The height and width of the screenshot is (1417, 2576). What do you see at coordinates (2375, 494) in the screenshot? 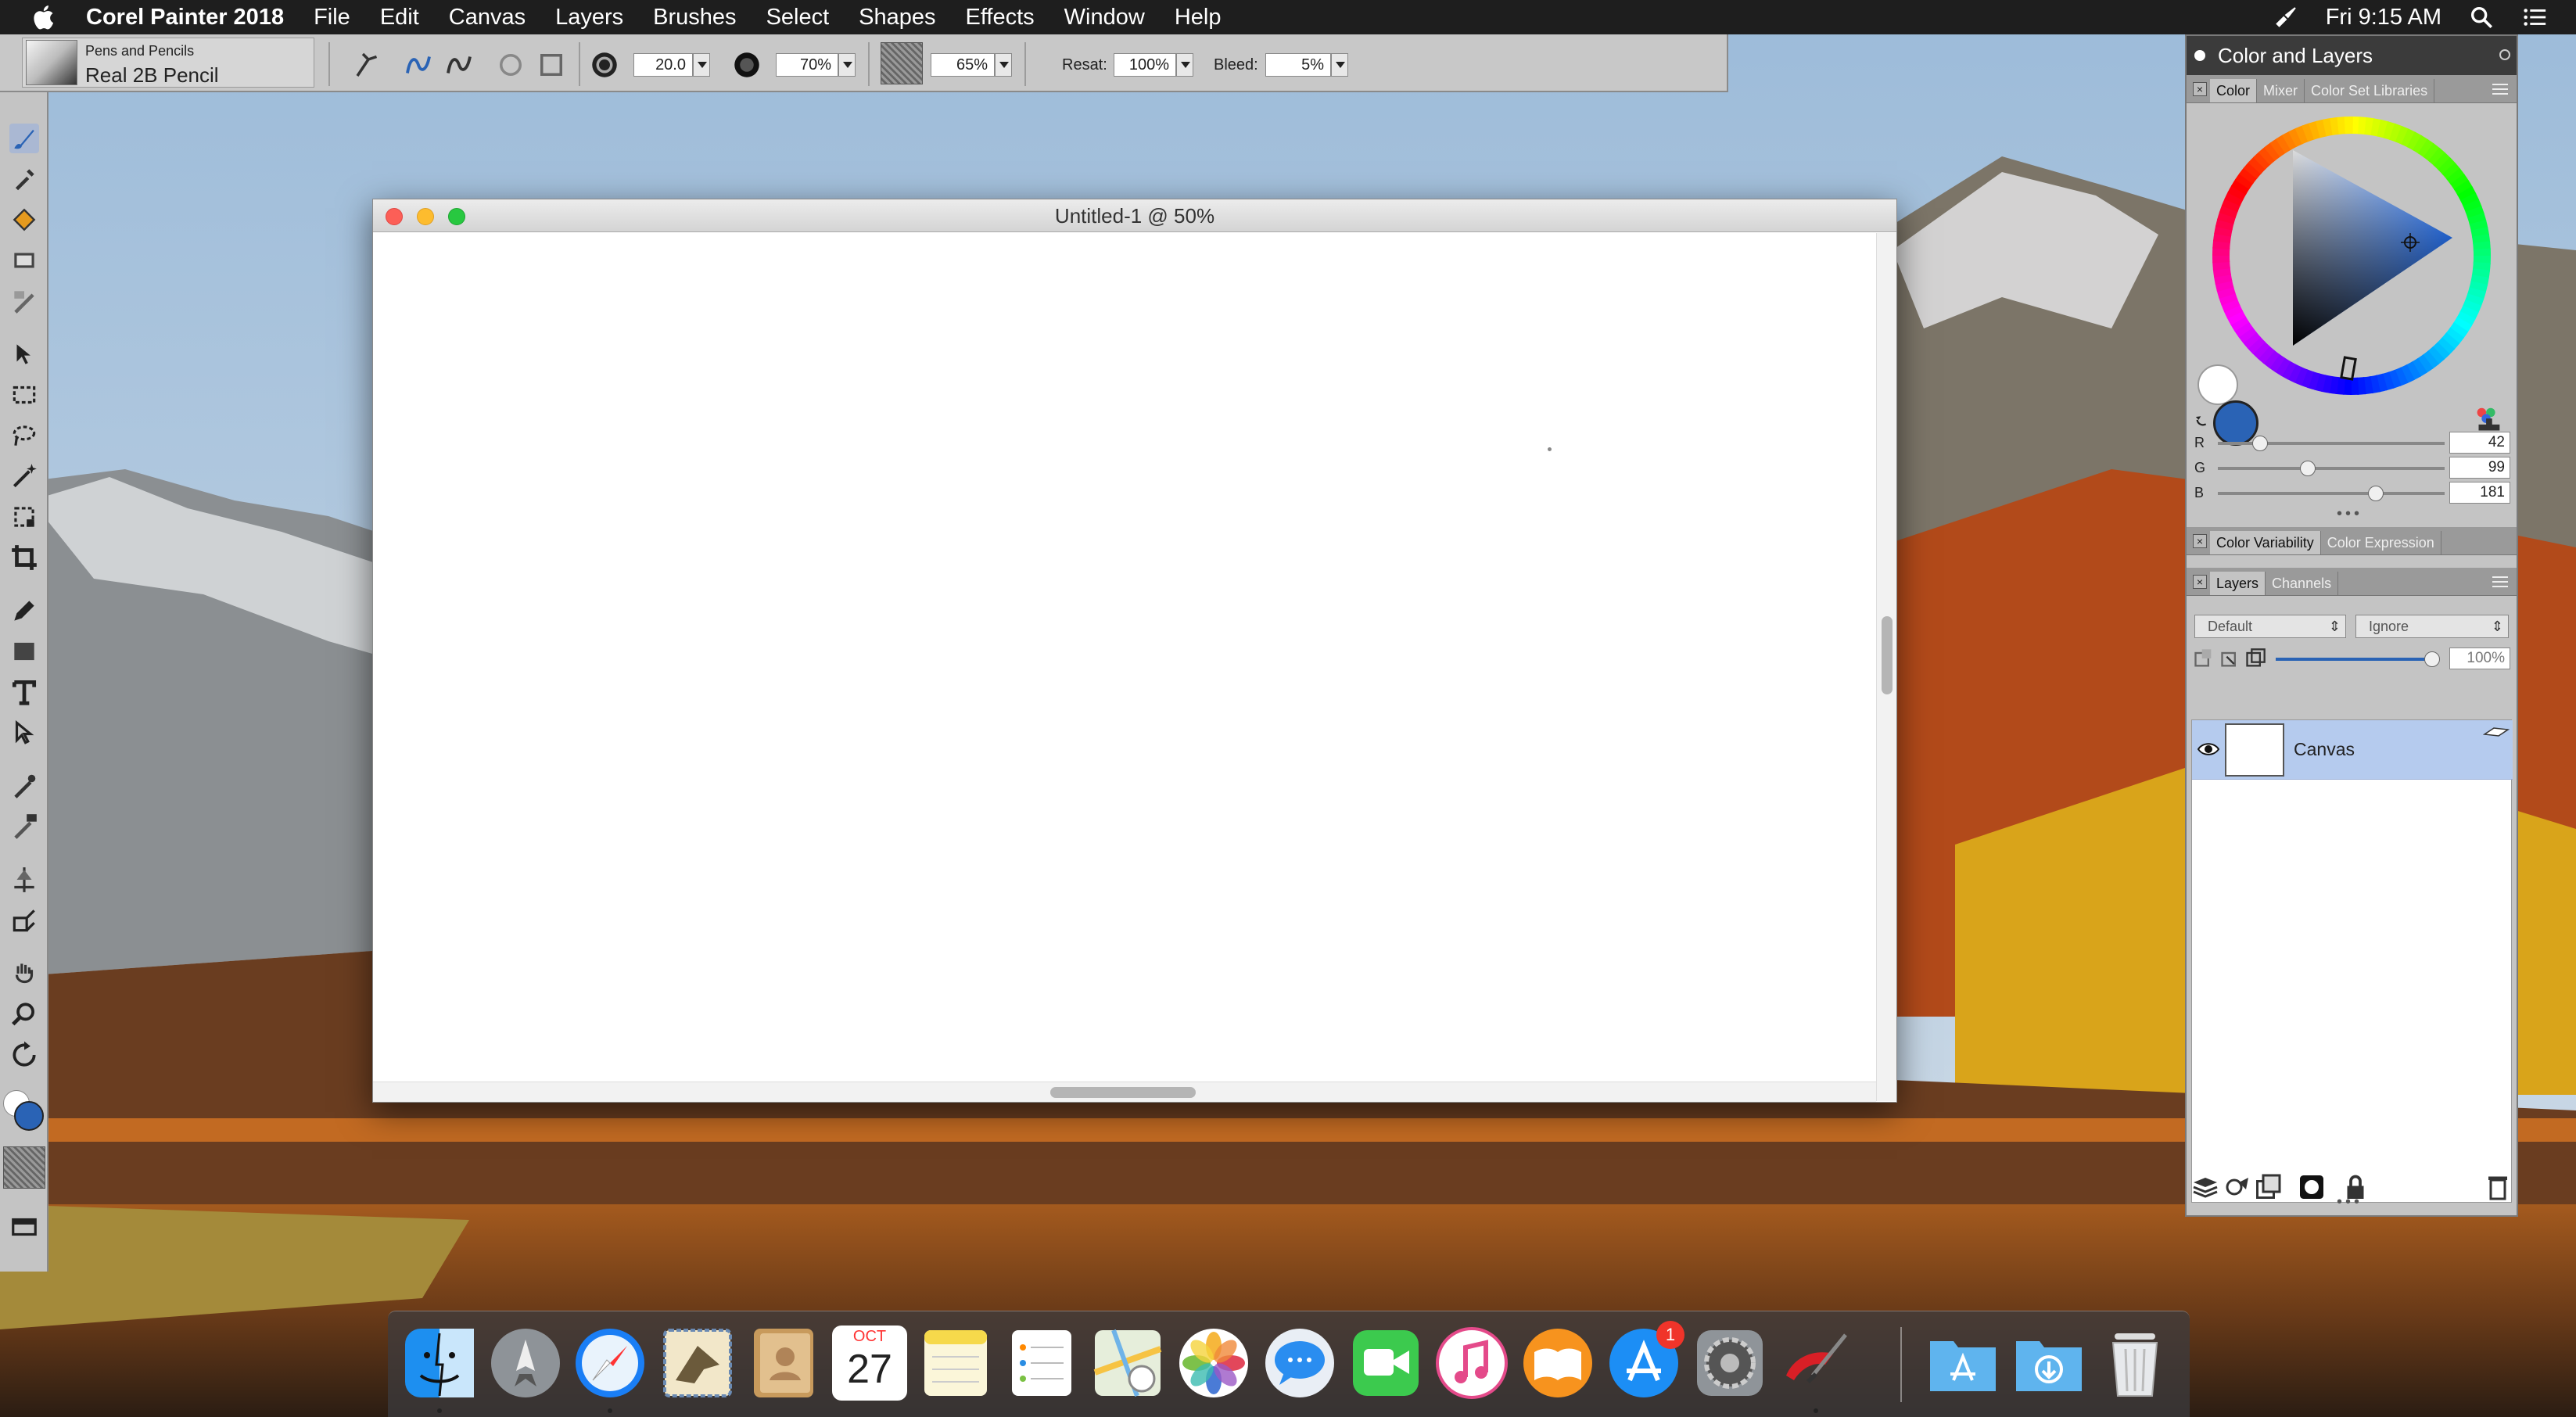
I see `blue-slider-knob` at bounding box center [2375, 494].